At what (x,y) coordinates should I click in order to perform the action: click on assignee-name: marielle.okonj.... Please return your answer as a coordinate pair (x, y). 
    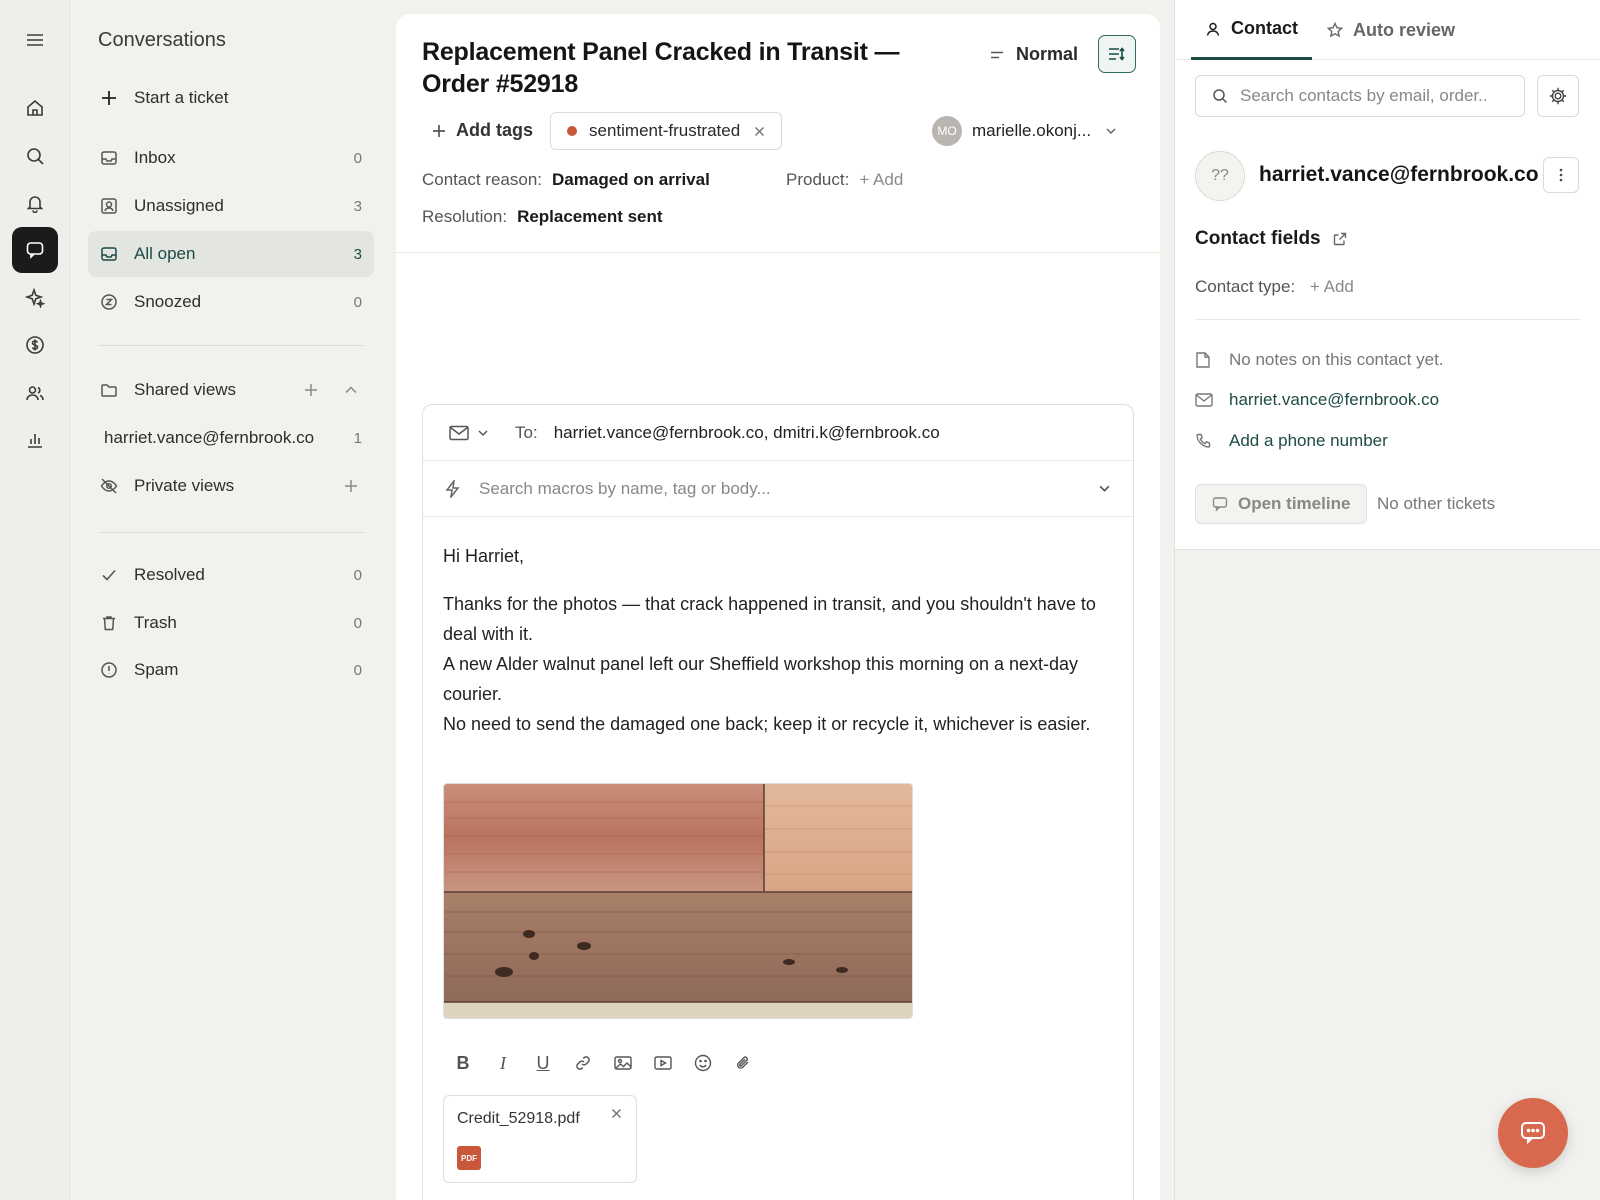
    Looking at the image, I should click on (1032, 130).